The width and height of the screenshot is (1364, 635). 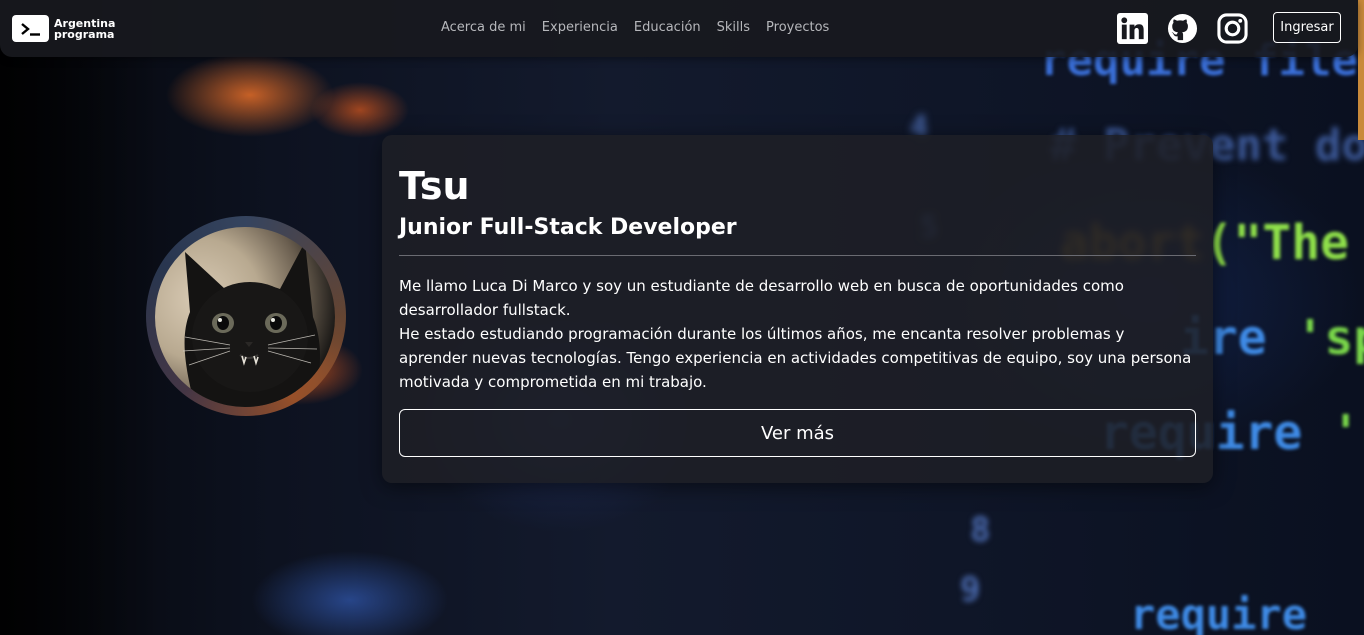 I want to click on ver-mas-button: Ver más, so click(x=797, y=433).